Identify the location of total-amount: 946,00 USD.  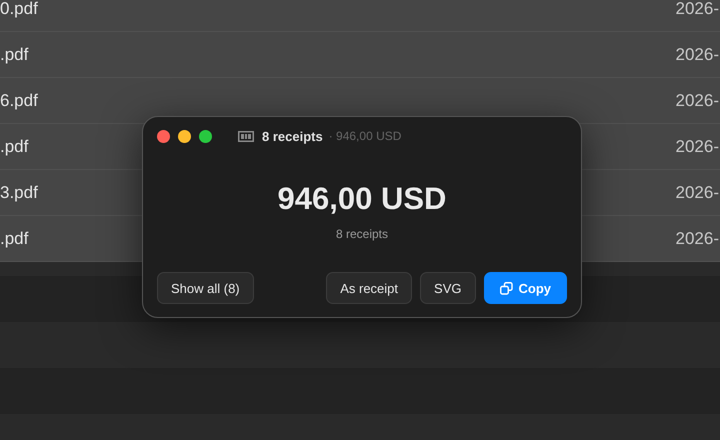
(362, 199).